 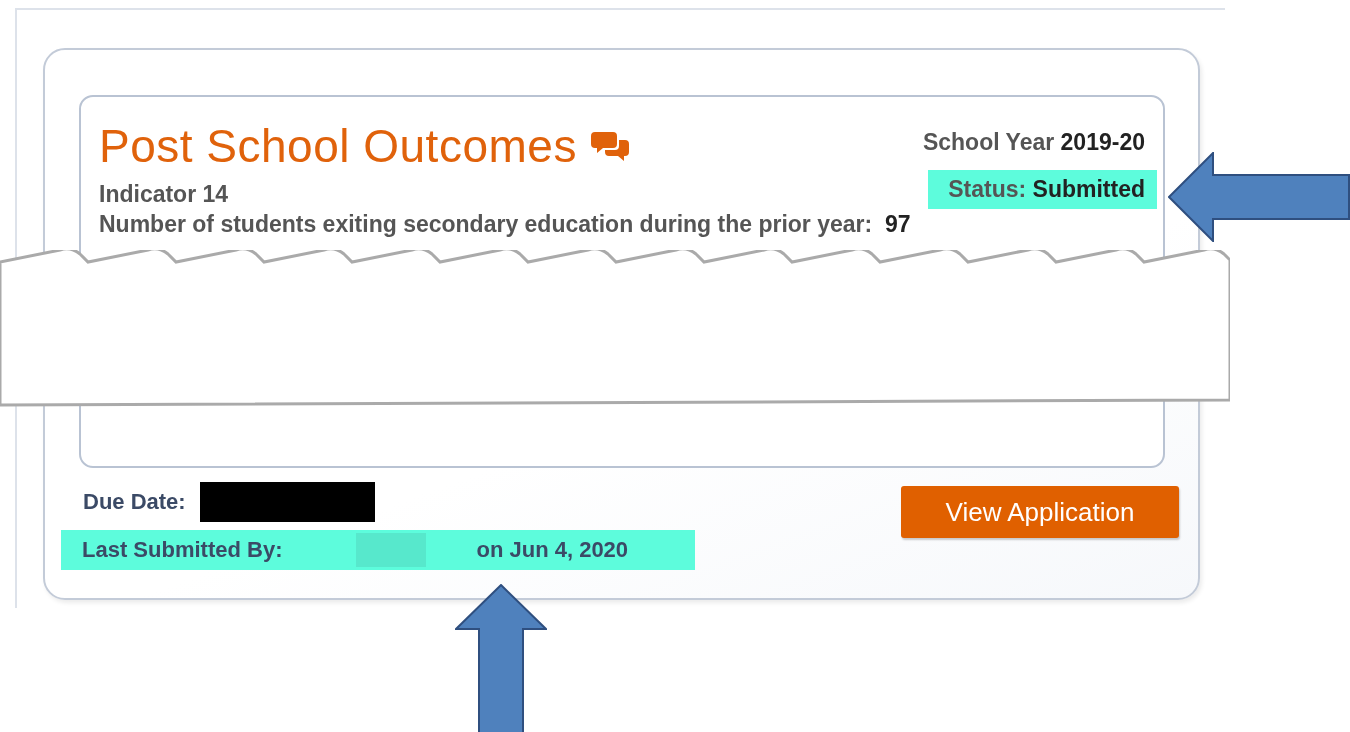 What do you see at coordinates (610, 146) in the screenshot?
I see `comments-icon` at bounding box center [610, 146].